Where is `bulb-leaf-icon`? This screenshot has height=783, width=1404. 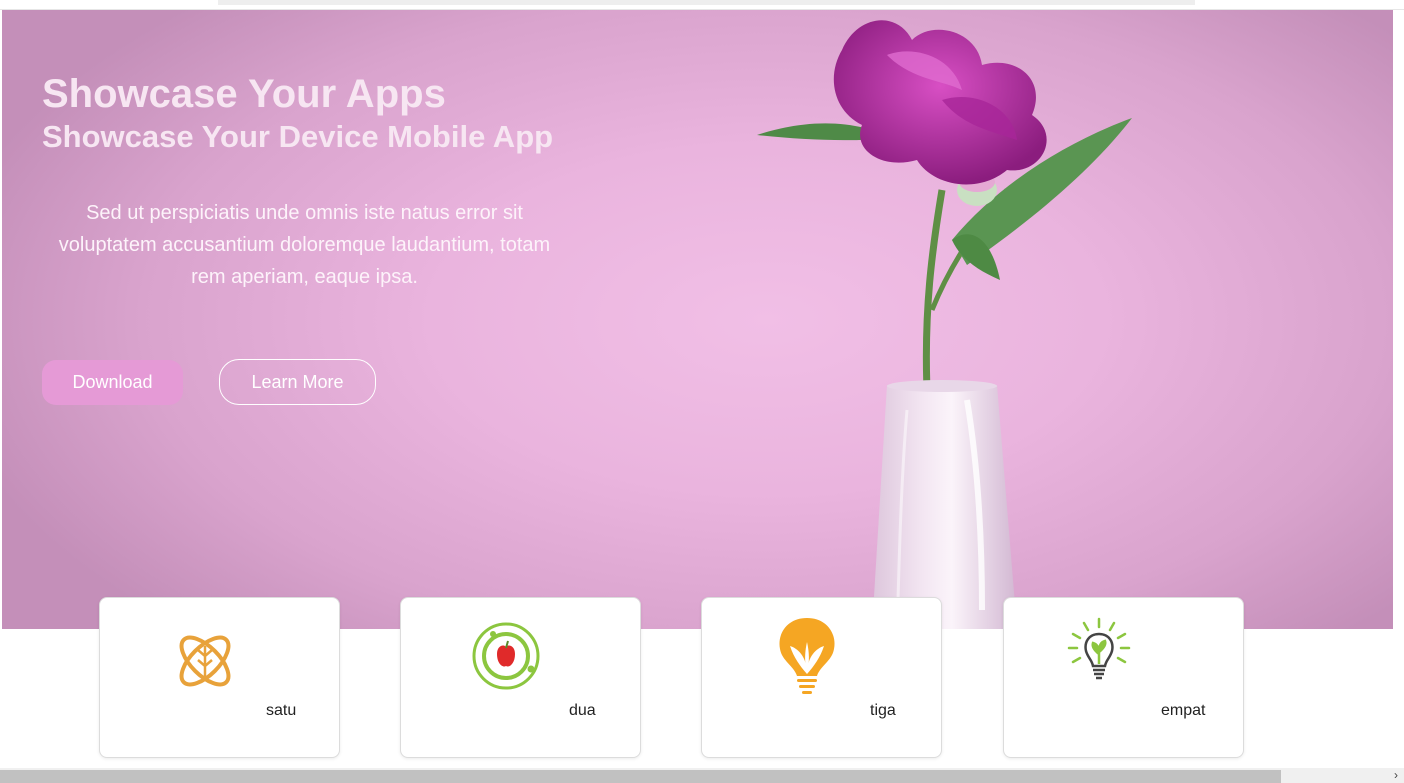
bulb-leaf-icon is located at coordinates (807, 656).